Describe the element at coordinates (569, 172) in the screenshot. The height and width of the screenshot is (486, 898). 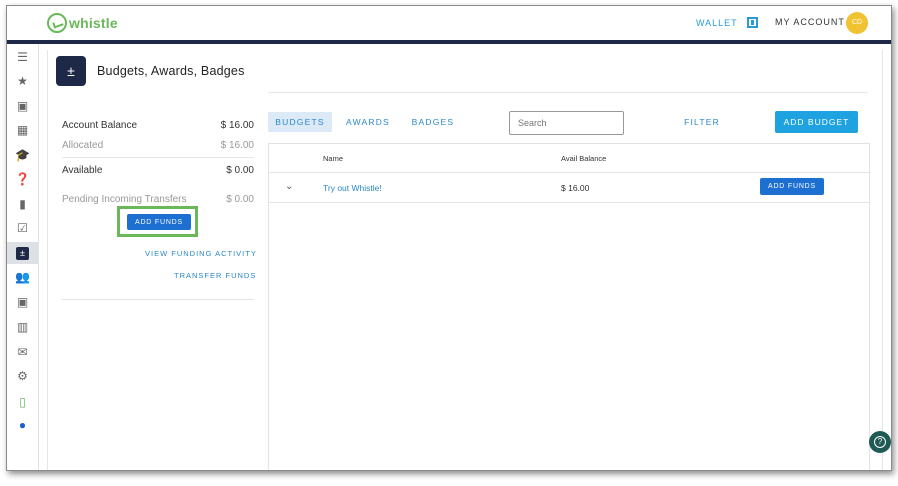
I see `header-row-divider` at that location.